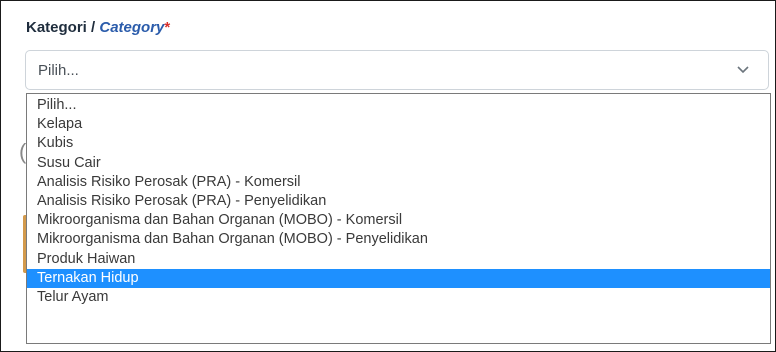  Describe the element at coordinates (132, 27) in the screenshot. I see `category-label-en: Category` at that location.